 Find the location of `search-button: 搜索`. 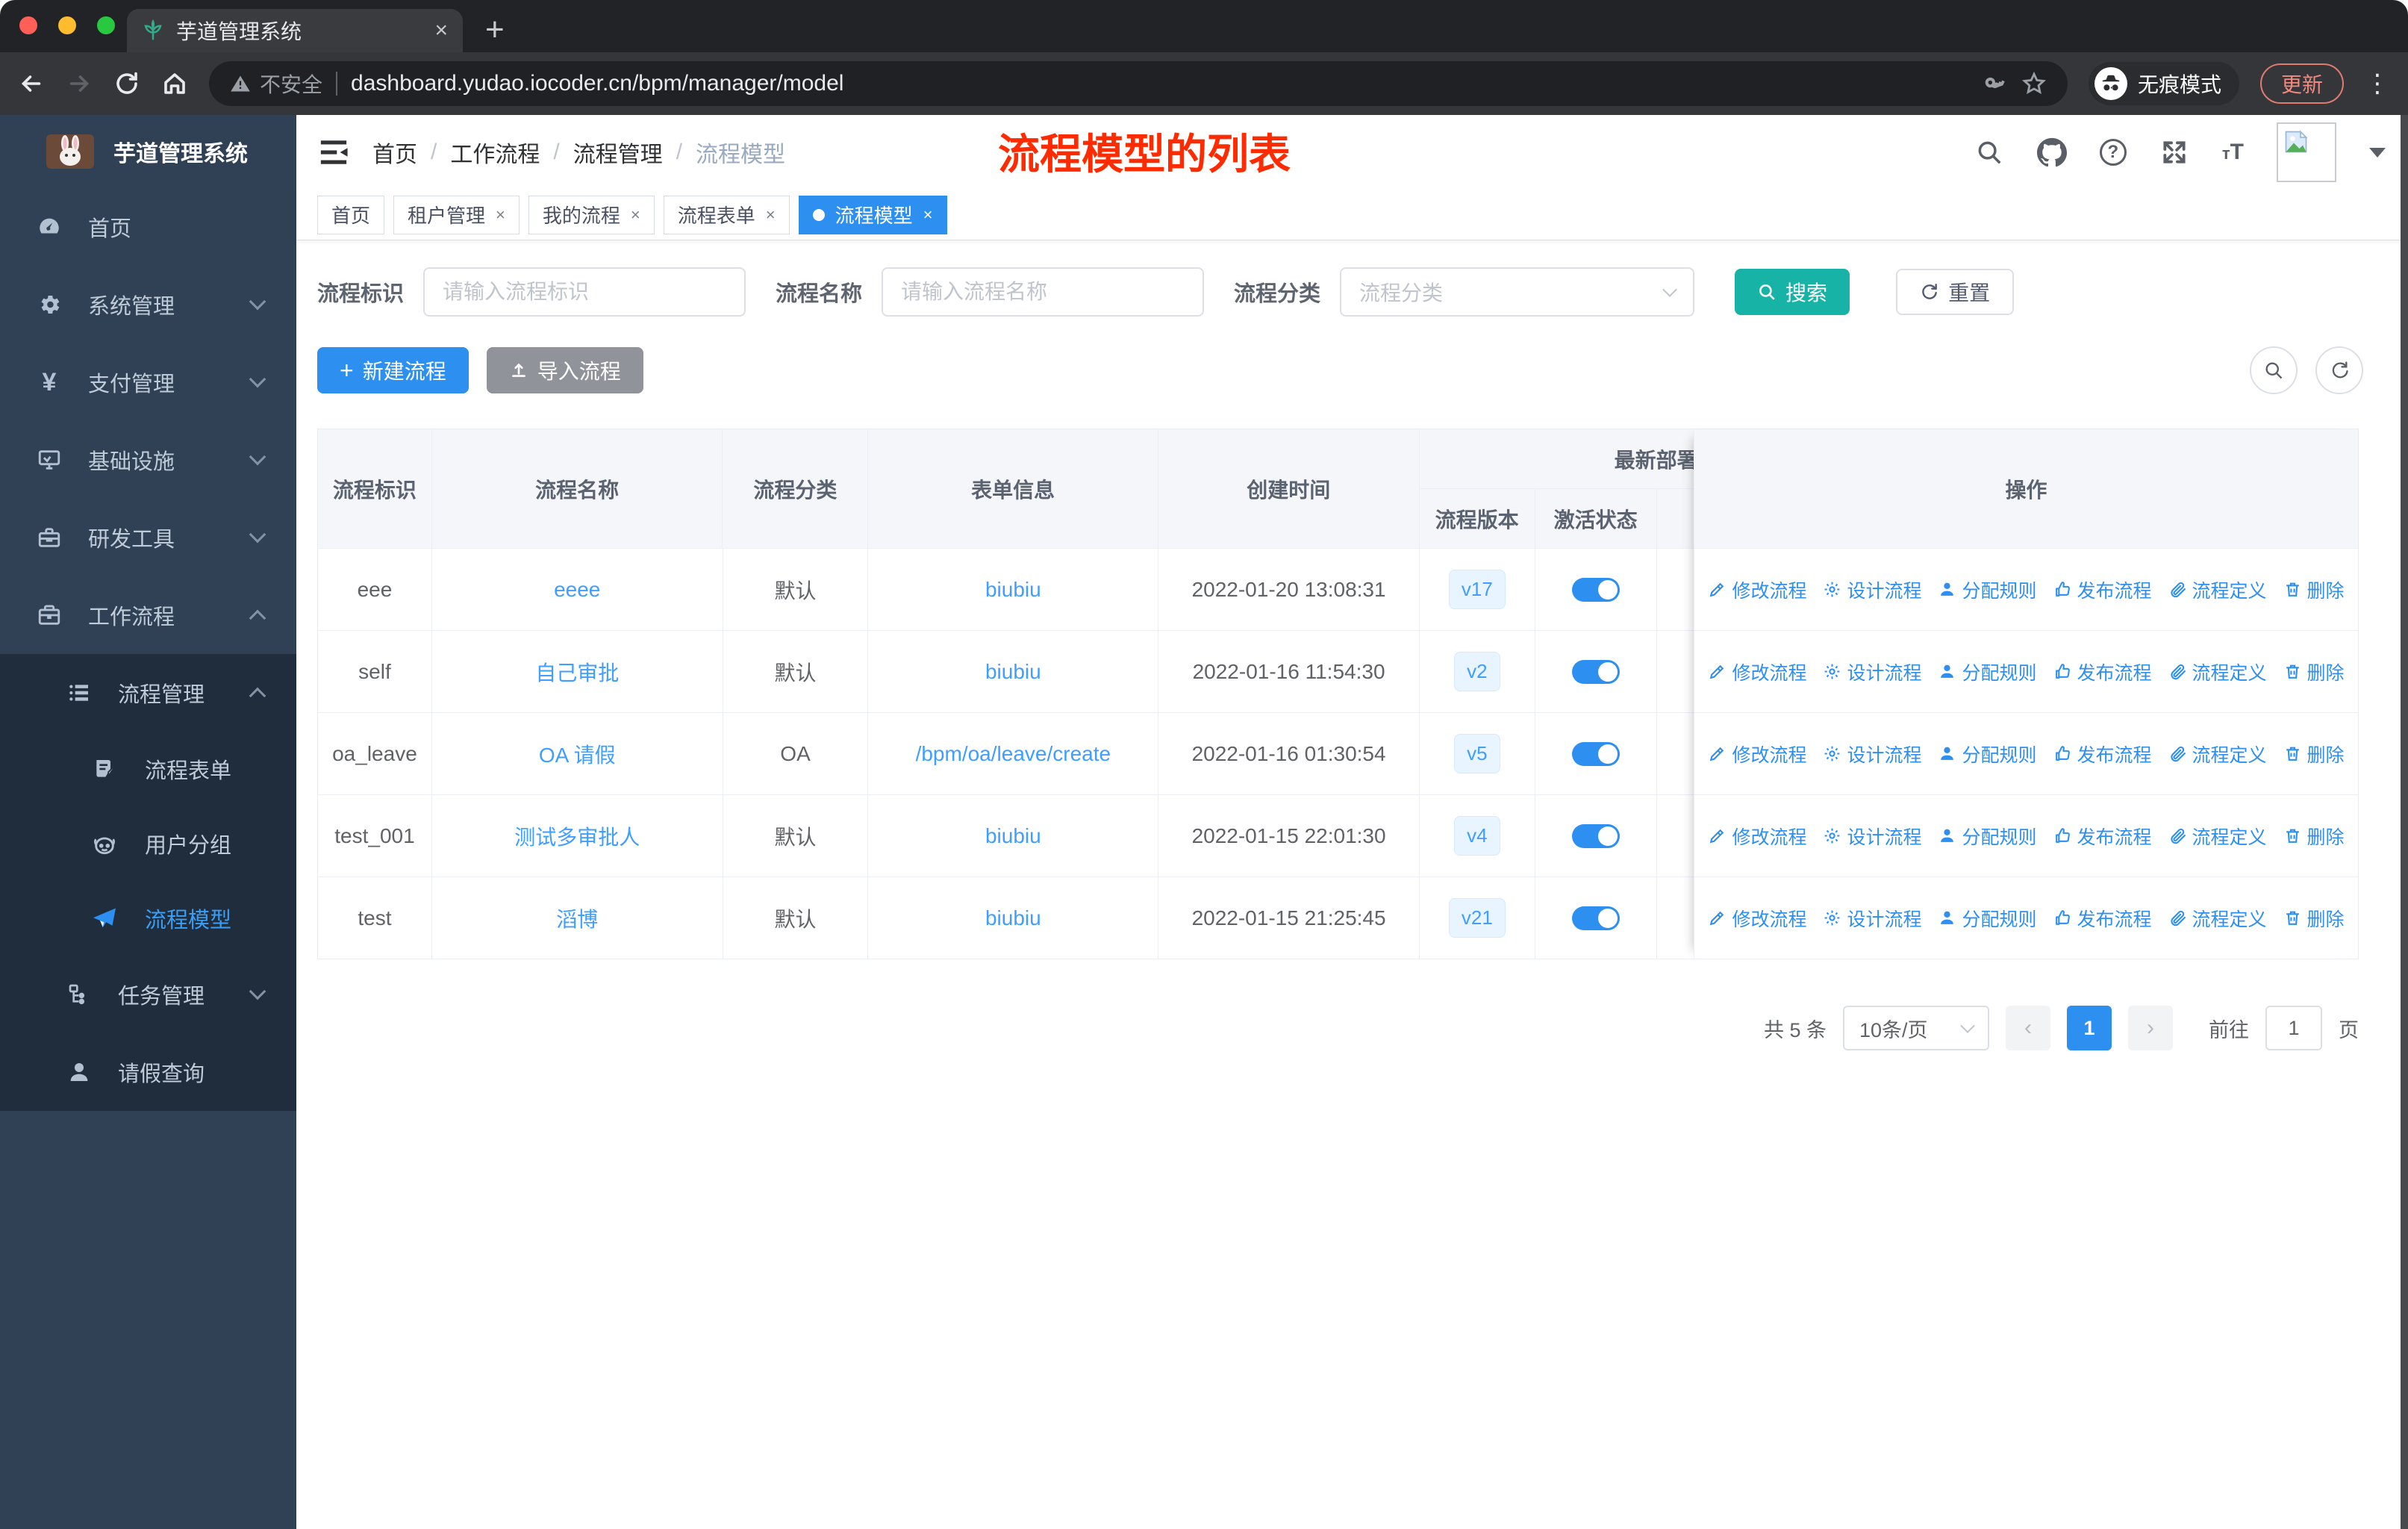

search-button: 搜索 is located at coordinates (1792, 292).